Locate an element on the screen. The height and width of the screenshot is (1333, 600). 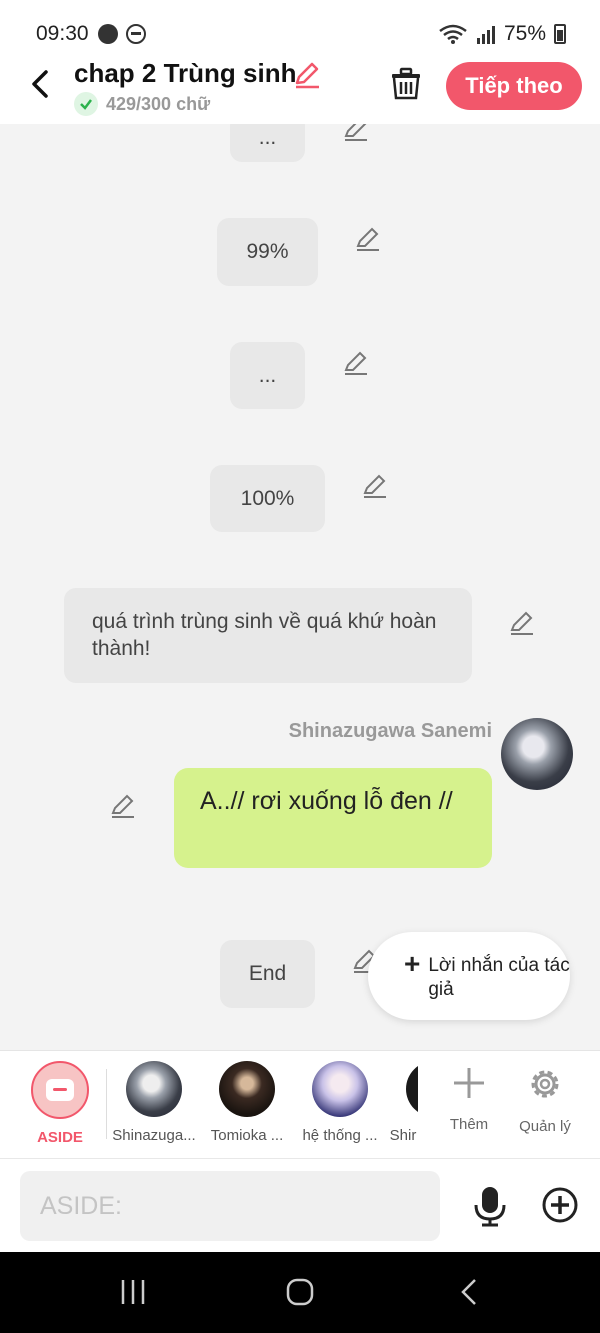
recent-apps-icon is located at coordinates (133, 1292).